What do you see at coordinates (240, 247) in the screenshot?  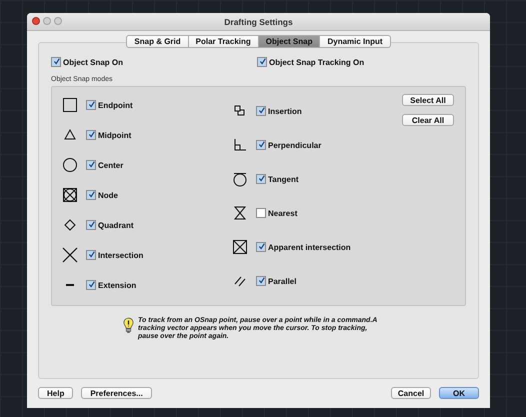 I see `boxcross-snap-icon` at bounding box center [240, 247].